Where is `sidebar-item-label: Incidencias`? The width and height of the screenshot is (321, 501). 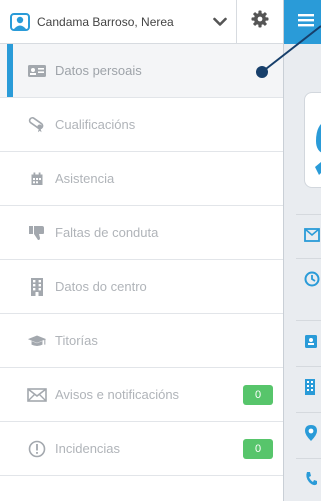
sidebar-item-label: Incidencias is located at coordinates (88, 448).